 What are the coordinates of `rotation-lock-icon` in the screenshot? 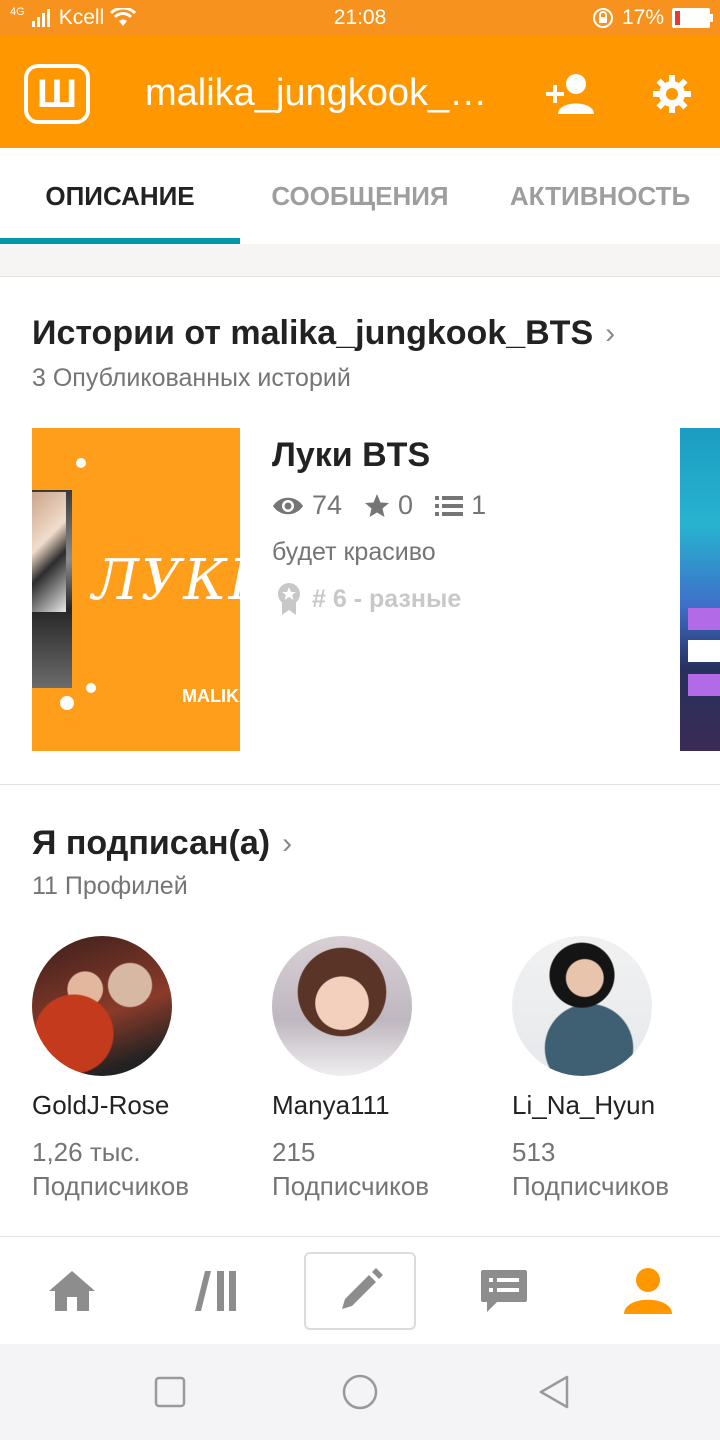 It's located at (602, 18).